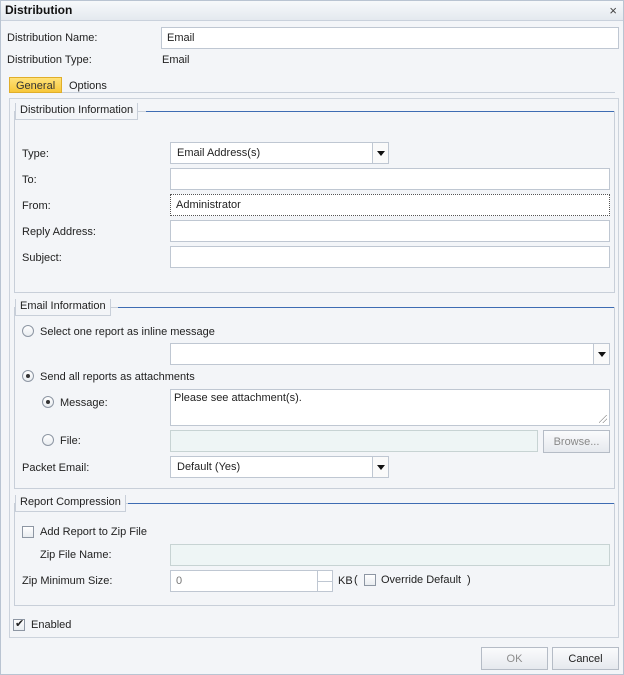 The width and height of the screenshot is (624, 675). What do you see at coordinates (279, 467) in the screenshot?
I see `packet-email-select: Default (Yes)` at bounding box center [279, 467].